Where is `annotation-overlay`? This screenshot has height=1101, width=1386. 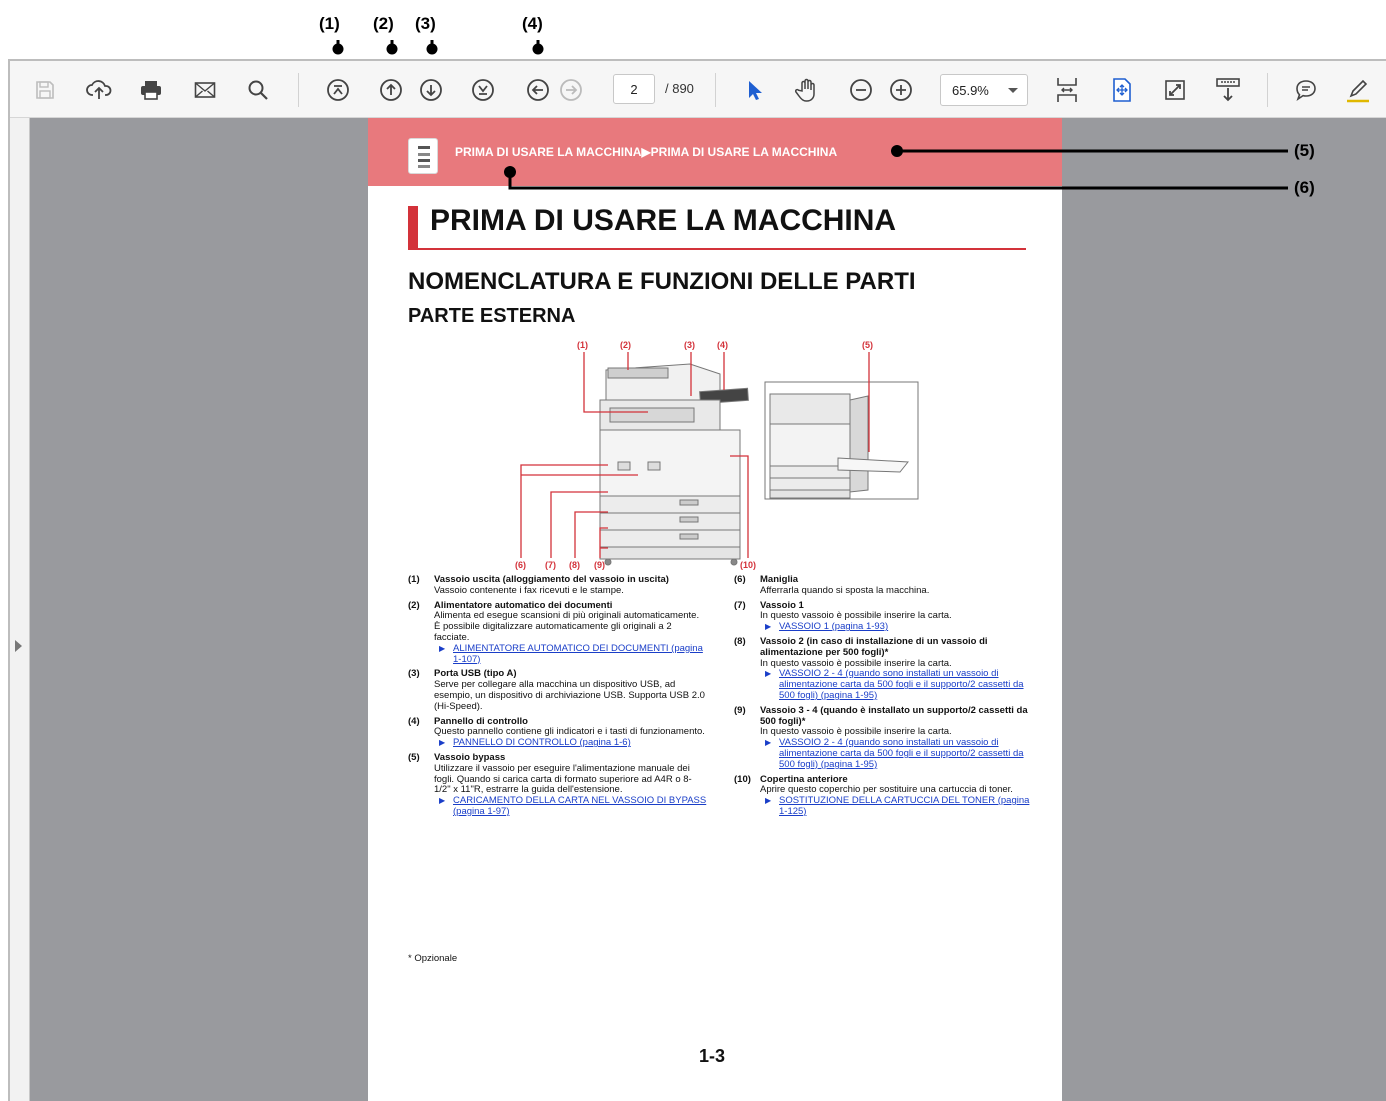
annotation-overlay is located at coordinates (810, 115).